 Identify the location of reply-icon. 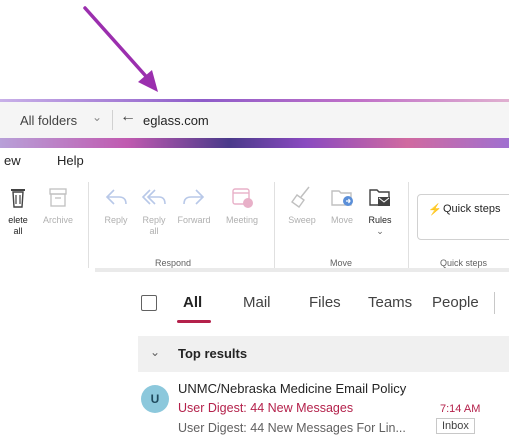
(116, 197).